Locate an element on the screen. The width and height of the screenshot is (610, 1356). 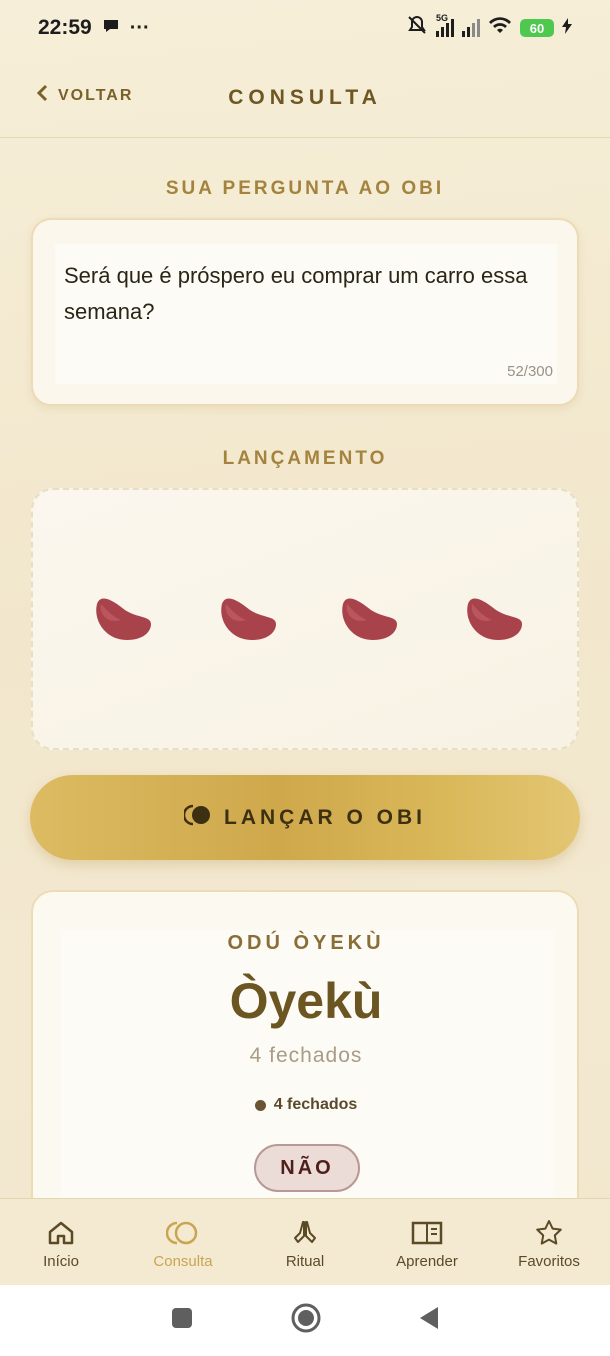
nav-label-aprender: Aprender is located at coordinates (427, 1261).